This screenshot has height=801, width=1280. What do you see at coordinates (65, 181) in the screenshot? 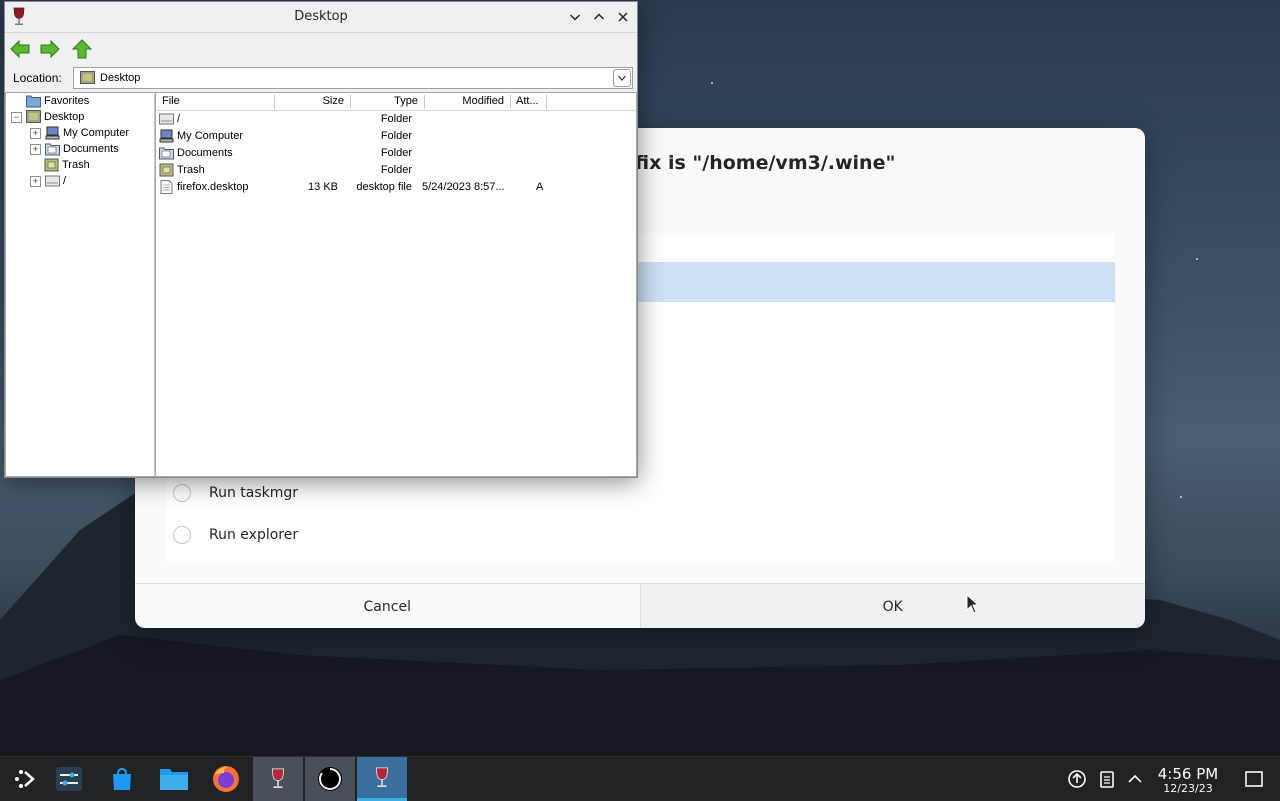
I see `tree-label: /` at bounding box center [65, 181].